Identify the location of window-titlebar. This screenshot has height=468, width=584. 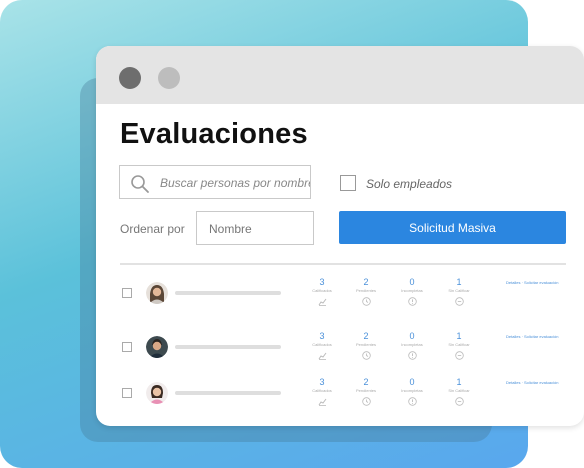
(340, 75).